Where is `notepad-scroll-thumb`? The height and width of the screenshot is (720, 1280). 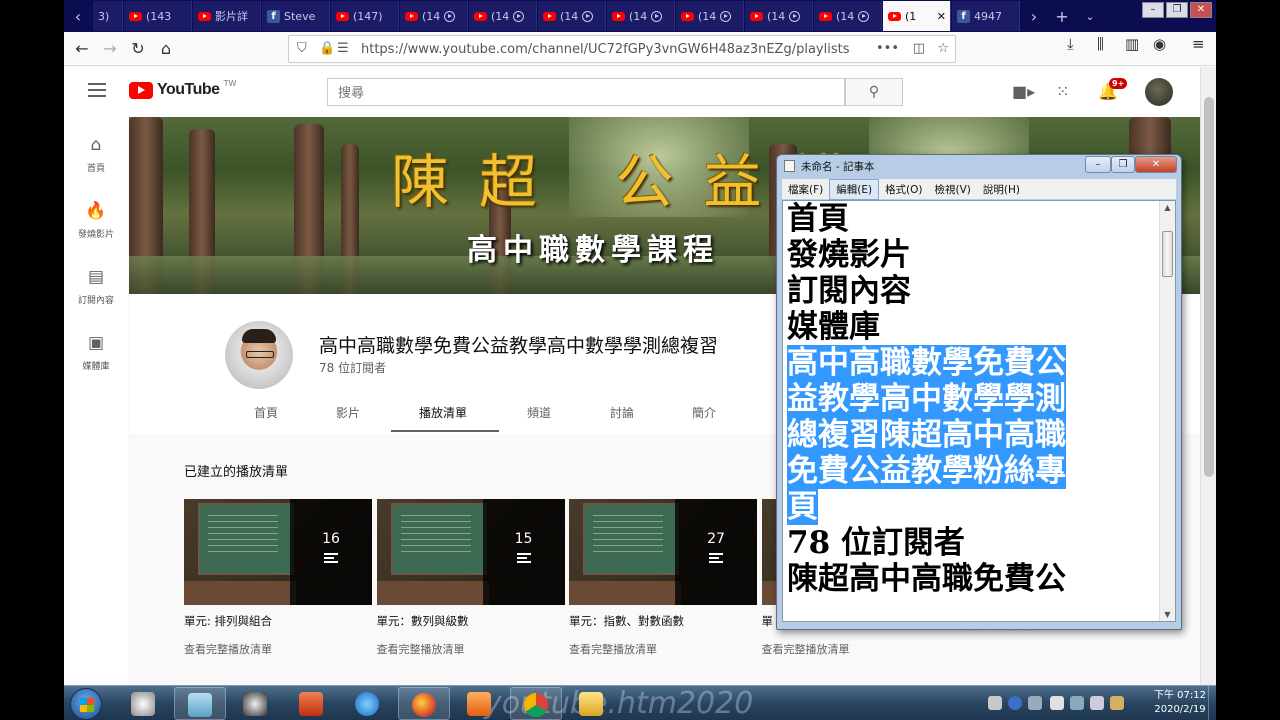
notepad-scroll-thumb is located at coordinates (1167, 254).